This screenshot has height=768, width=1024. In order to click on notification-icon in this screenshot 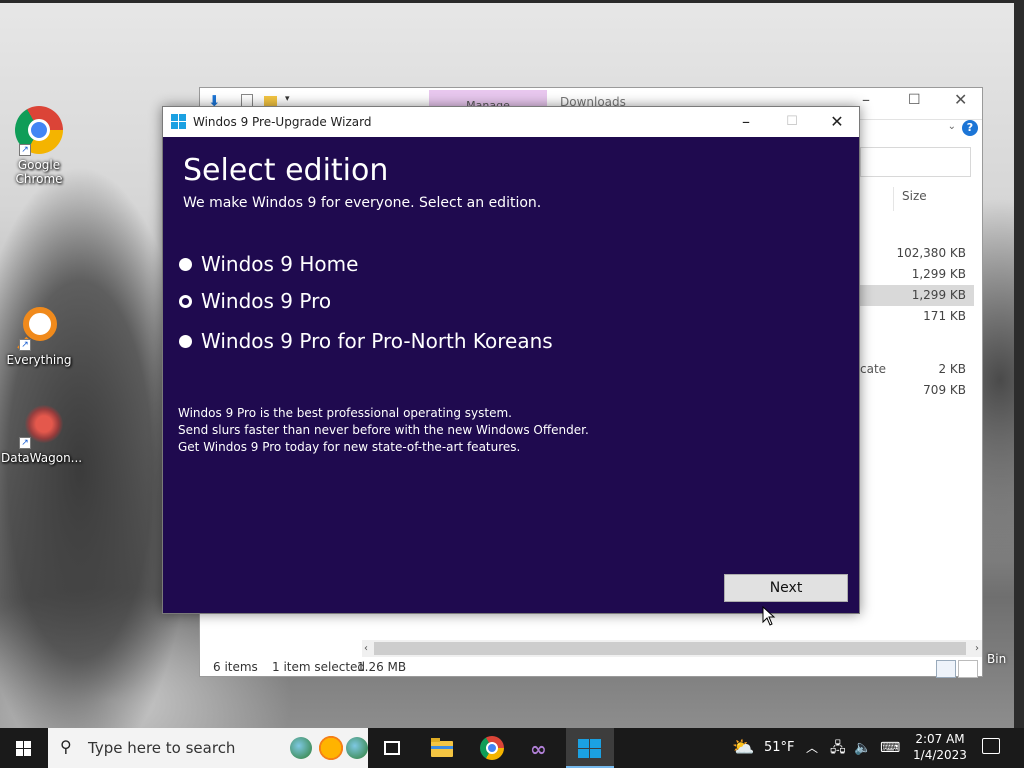, I will do `click(991, 746)`.